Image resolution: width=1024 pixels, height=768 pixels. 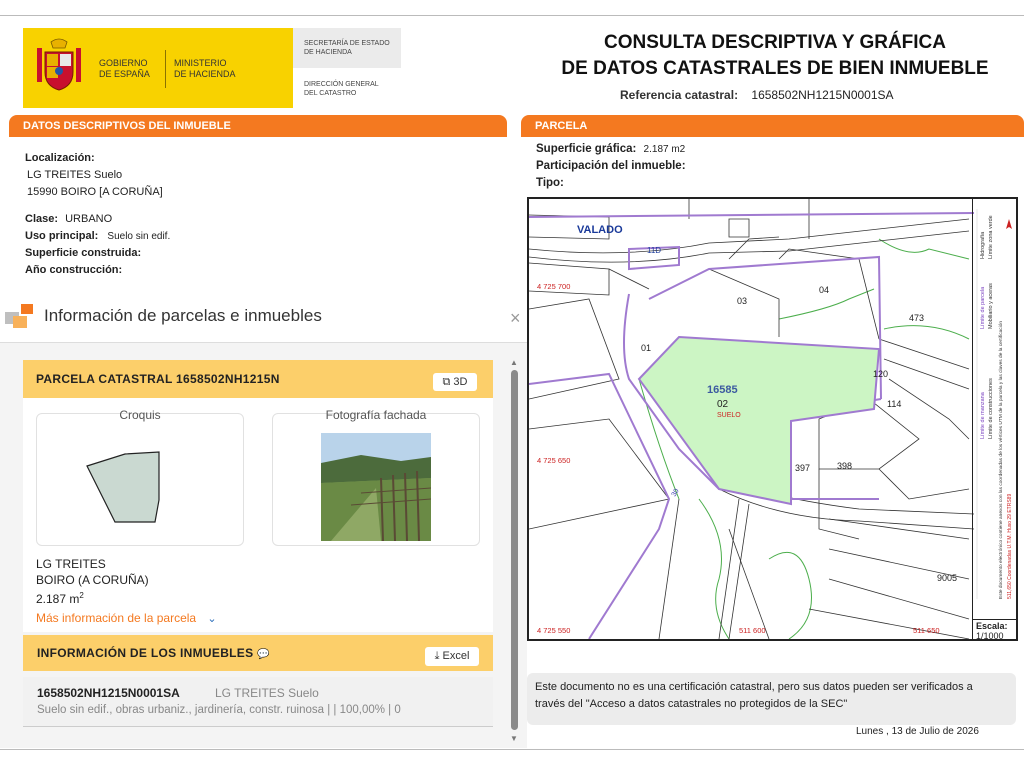 What do you see at coordinates (995, 630) in the screenshot?
I see `escala-box: Escala: 1/1000` at bounding box center [995, 630].